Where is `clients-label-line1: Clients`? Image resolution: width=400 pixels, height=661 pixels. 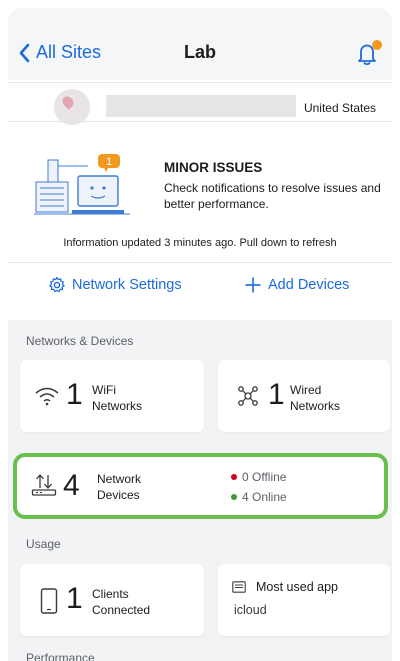 clients-label-line1: Clients is located at coordinates (110, 594).